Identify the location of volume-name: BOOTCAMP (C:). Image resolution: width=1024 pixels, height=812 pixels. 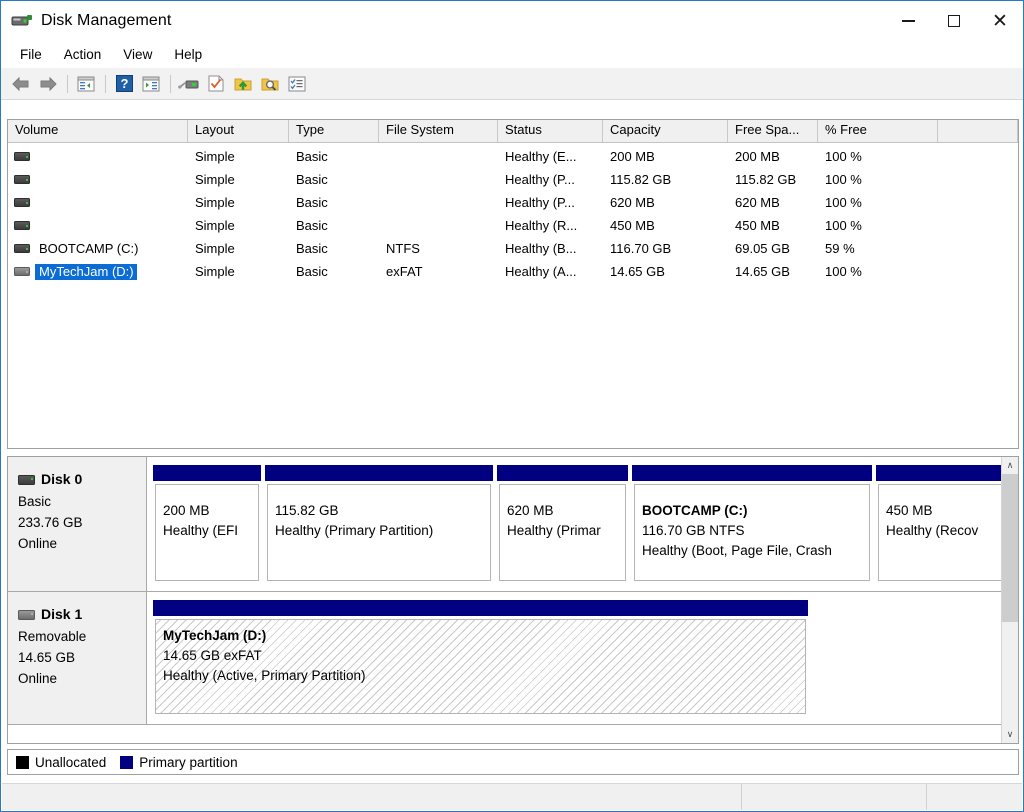
(88, 249).